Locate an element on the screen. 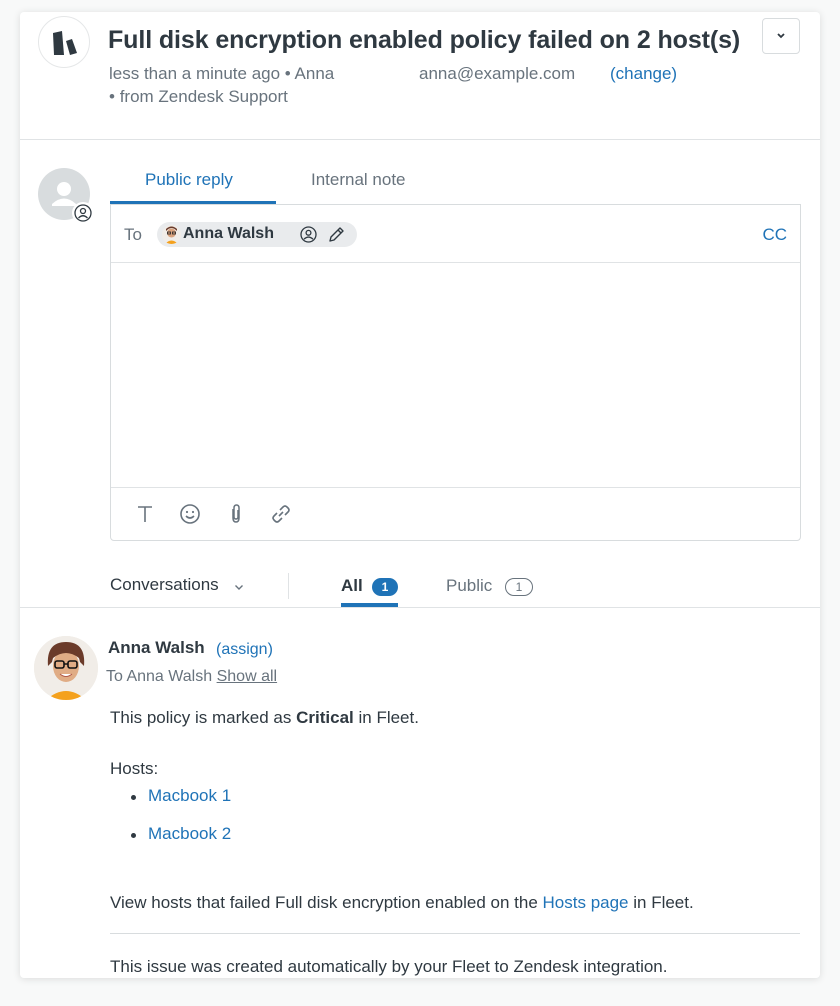 This screenshot has width=840, height=1006. ticket-time: less than a minute ago is located at coordinates (195, 73).